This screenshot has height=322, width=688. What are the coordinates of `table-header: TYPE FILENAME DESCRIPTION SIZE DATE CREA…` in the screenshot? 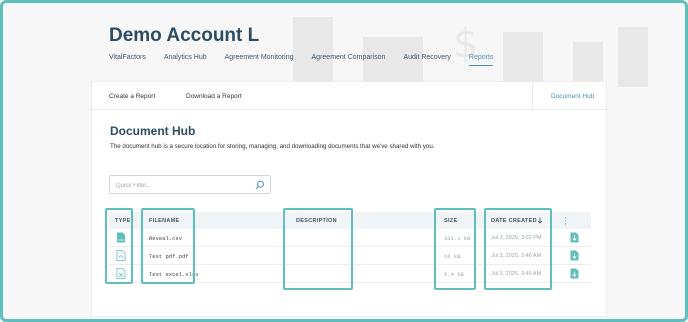 It's located at (350, 220).